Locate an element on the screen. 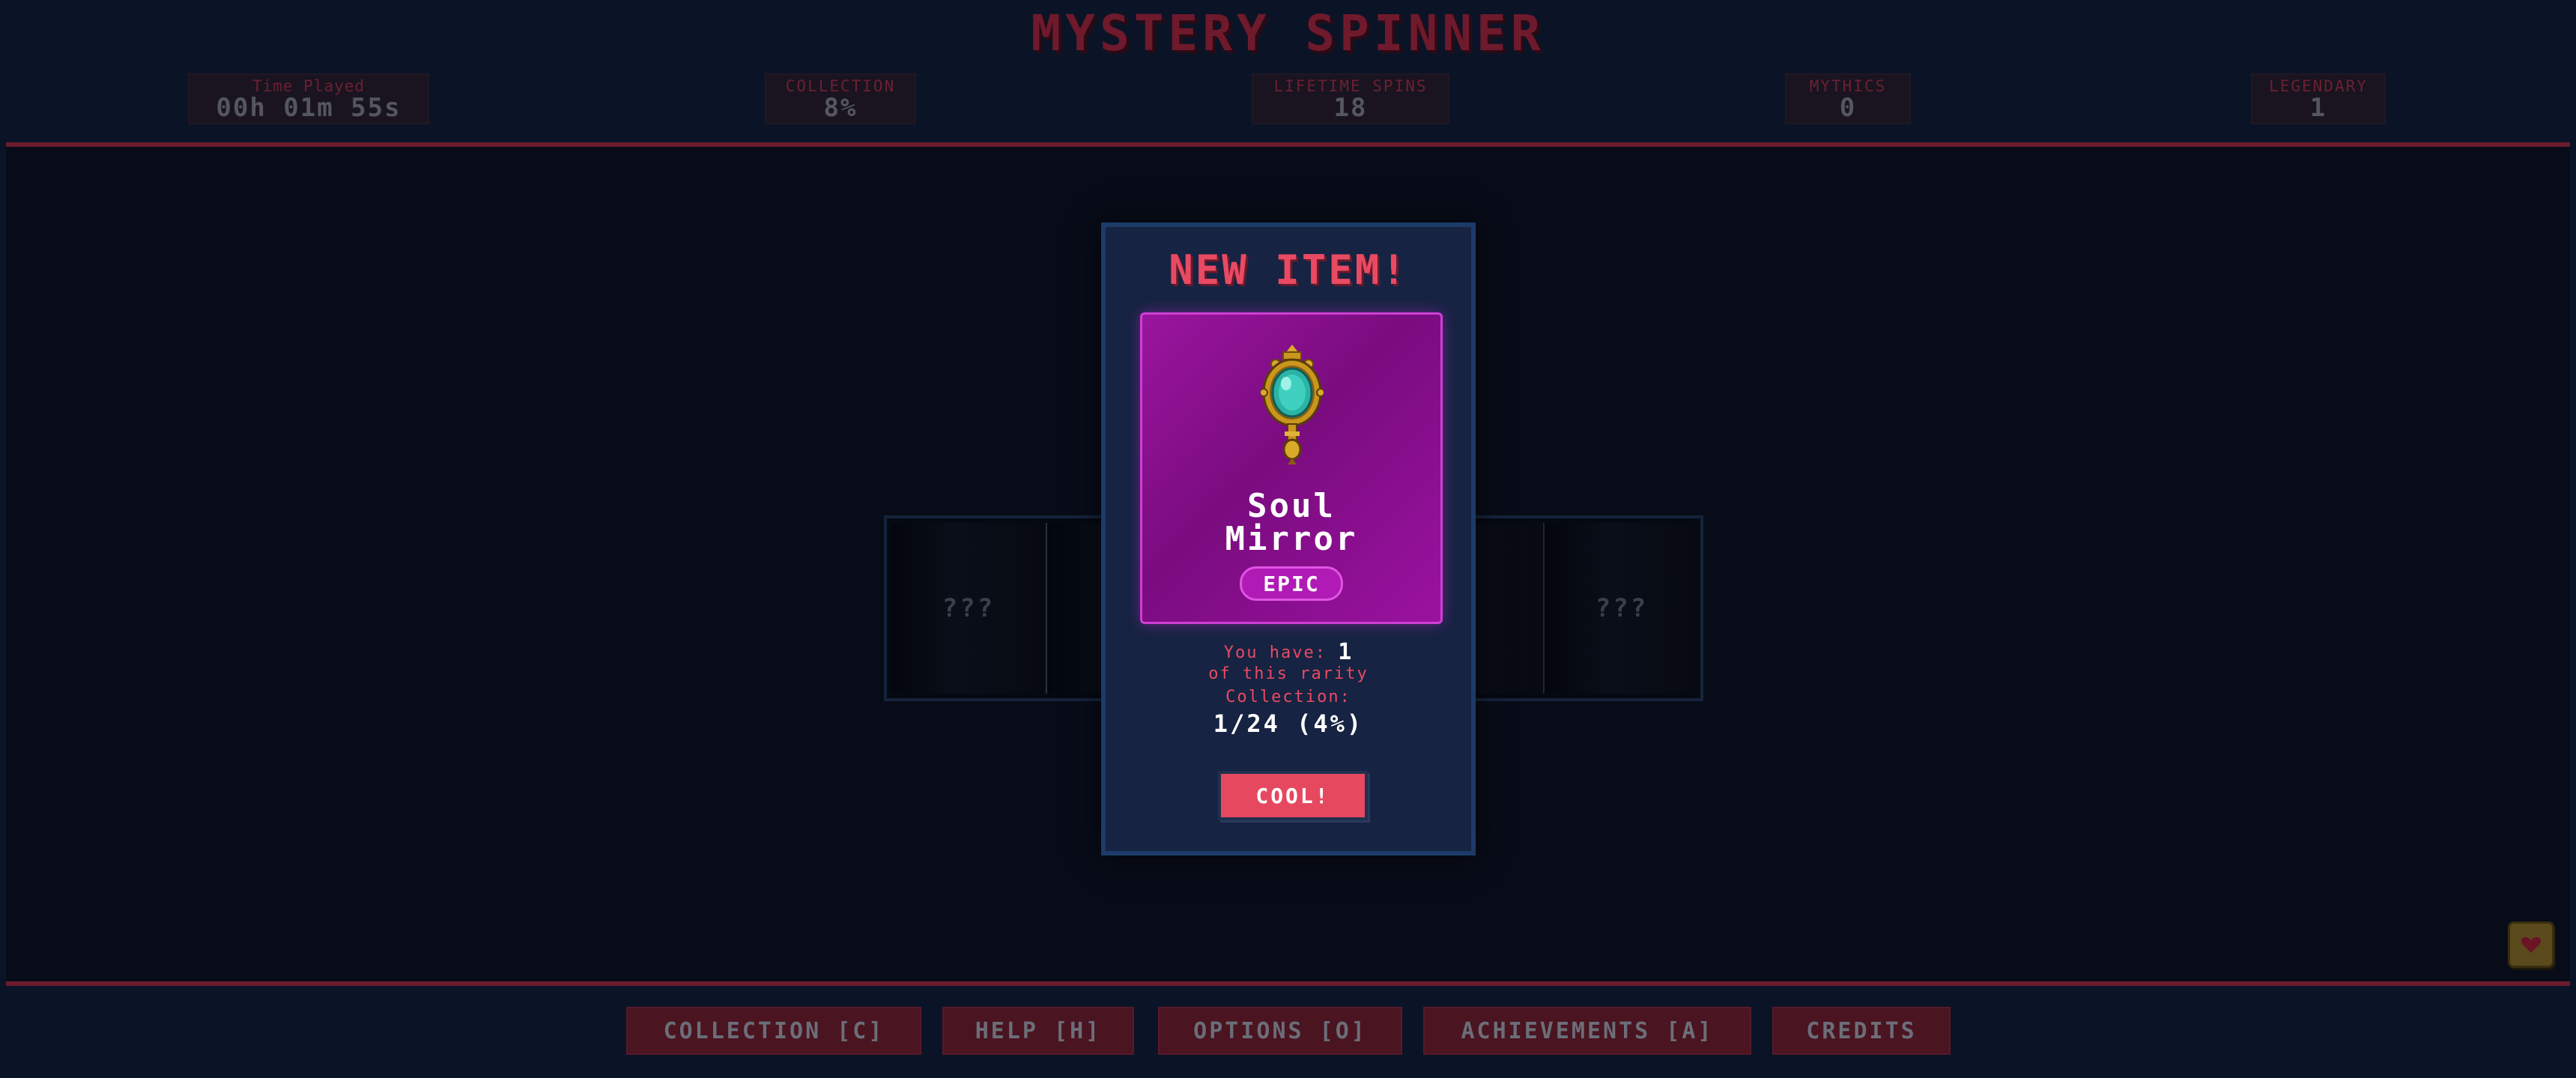 The height and width of the screenshot is (1078, 2576). stat-label: MYTHICS is located at coordinates (1848, 86).